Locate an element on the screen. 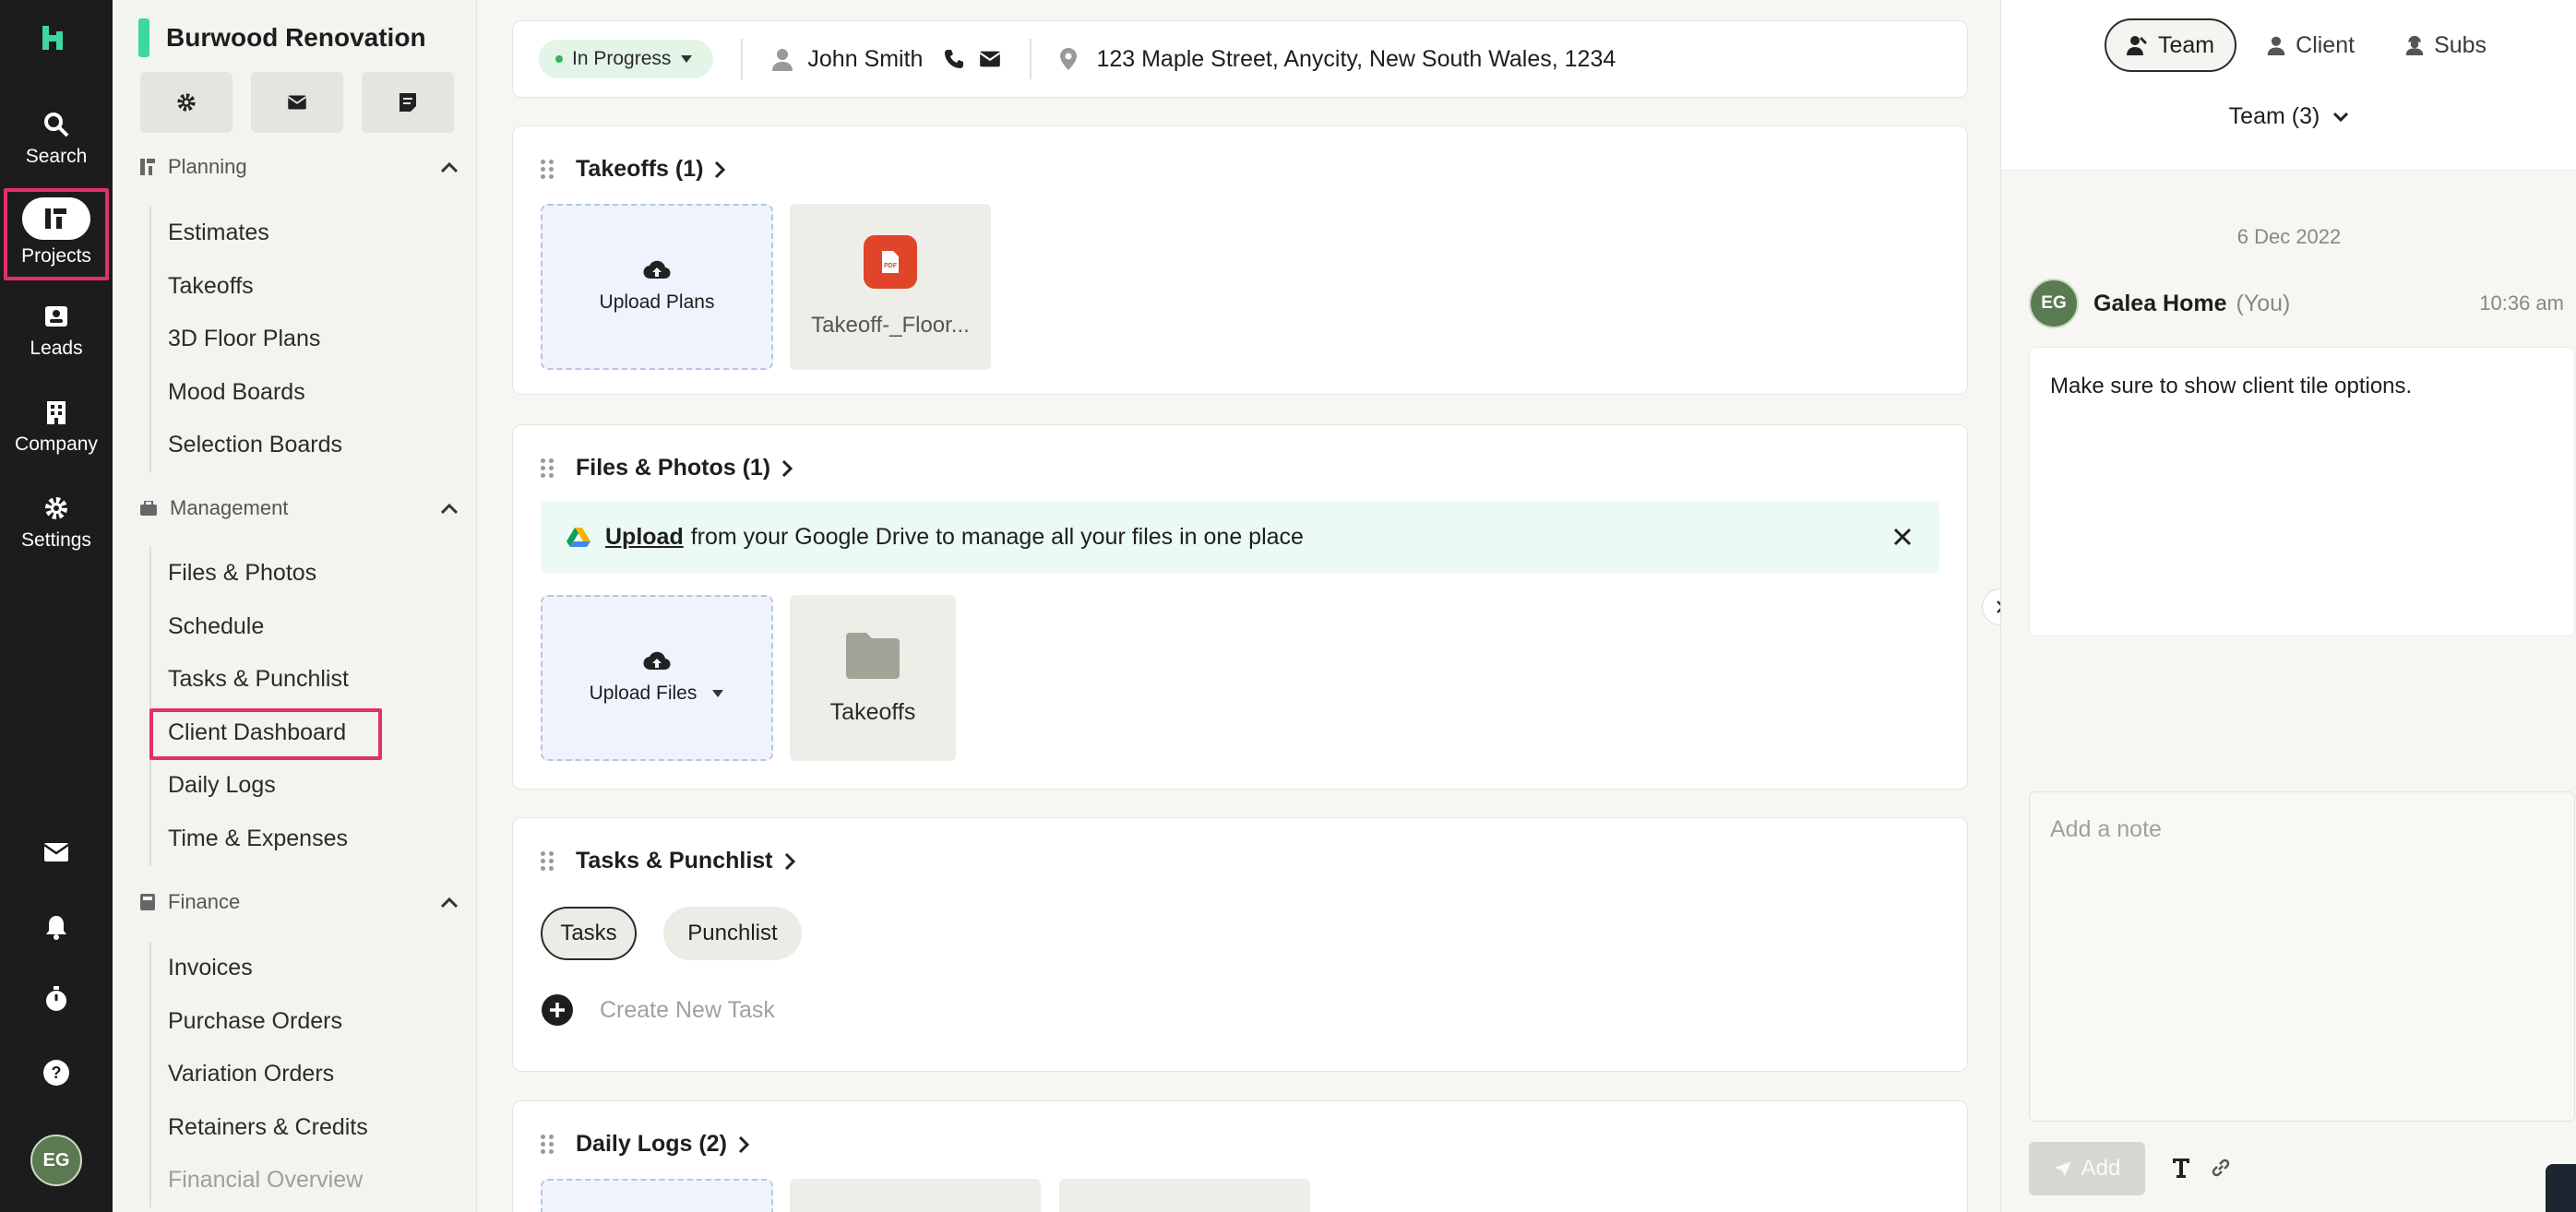  rail-search: Search is located at coordinates (56, 138).